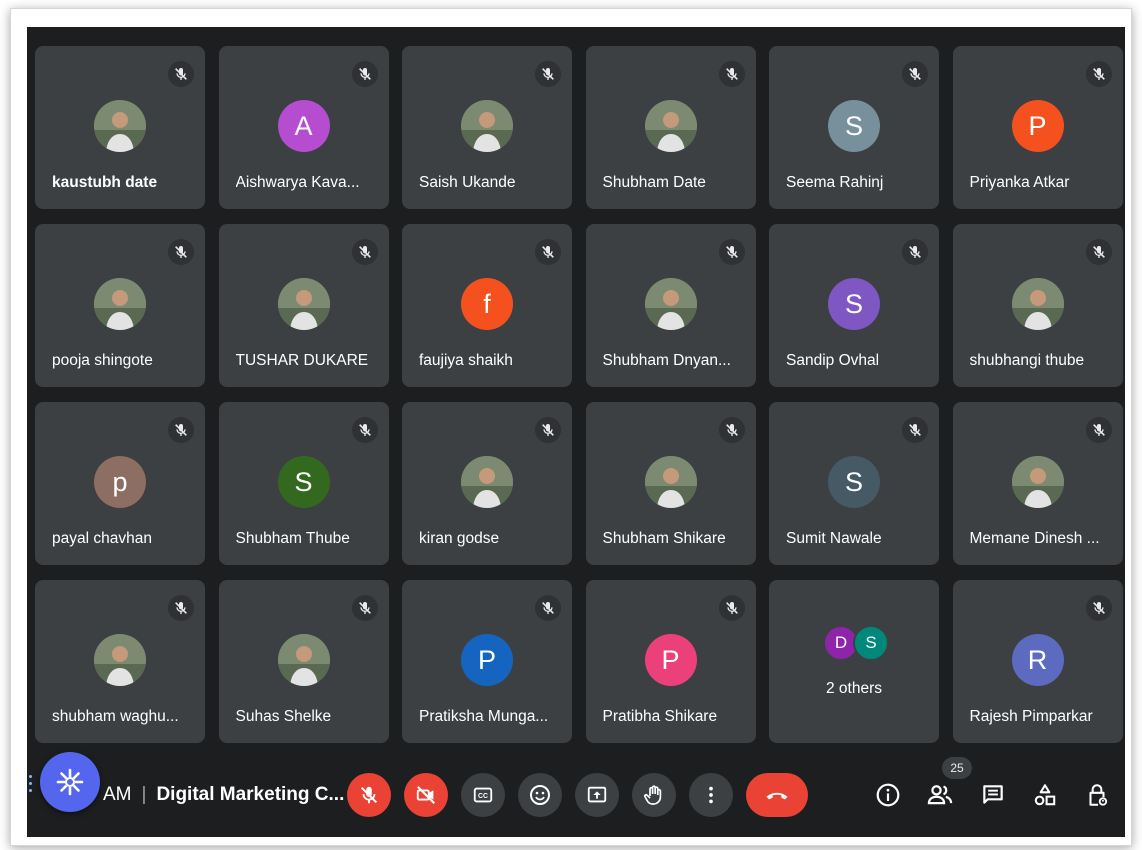 Image resolution: width=1142 pixels, height=850 pixels. I want to click on emoji-reaction-button, so click(540, 795).